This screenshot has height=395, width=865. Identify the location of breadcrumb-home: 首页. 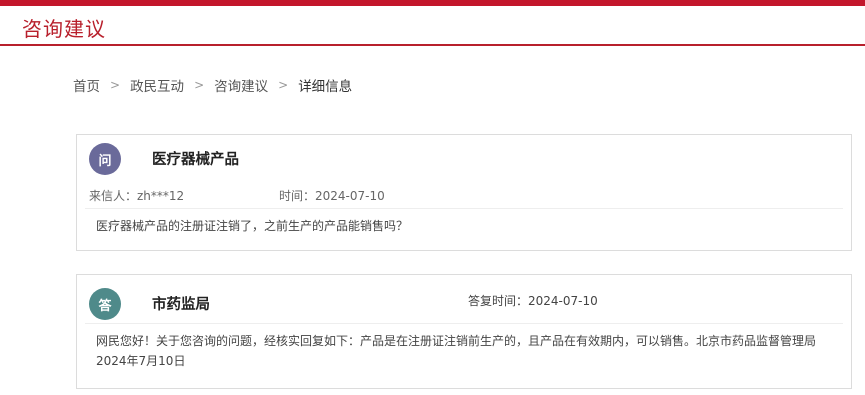
(86, 85).